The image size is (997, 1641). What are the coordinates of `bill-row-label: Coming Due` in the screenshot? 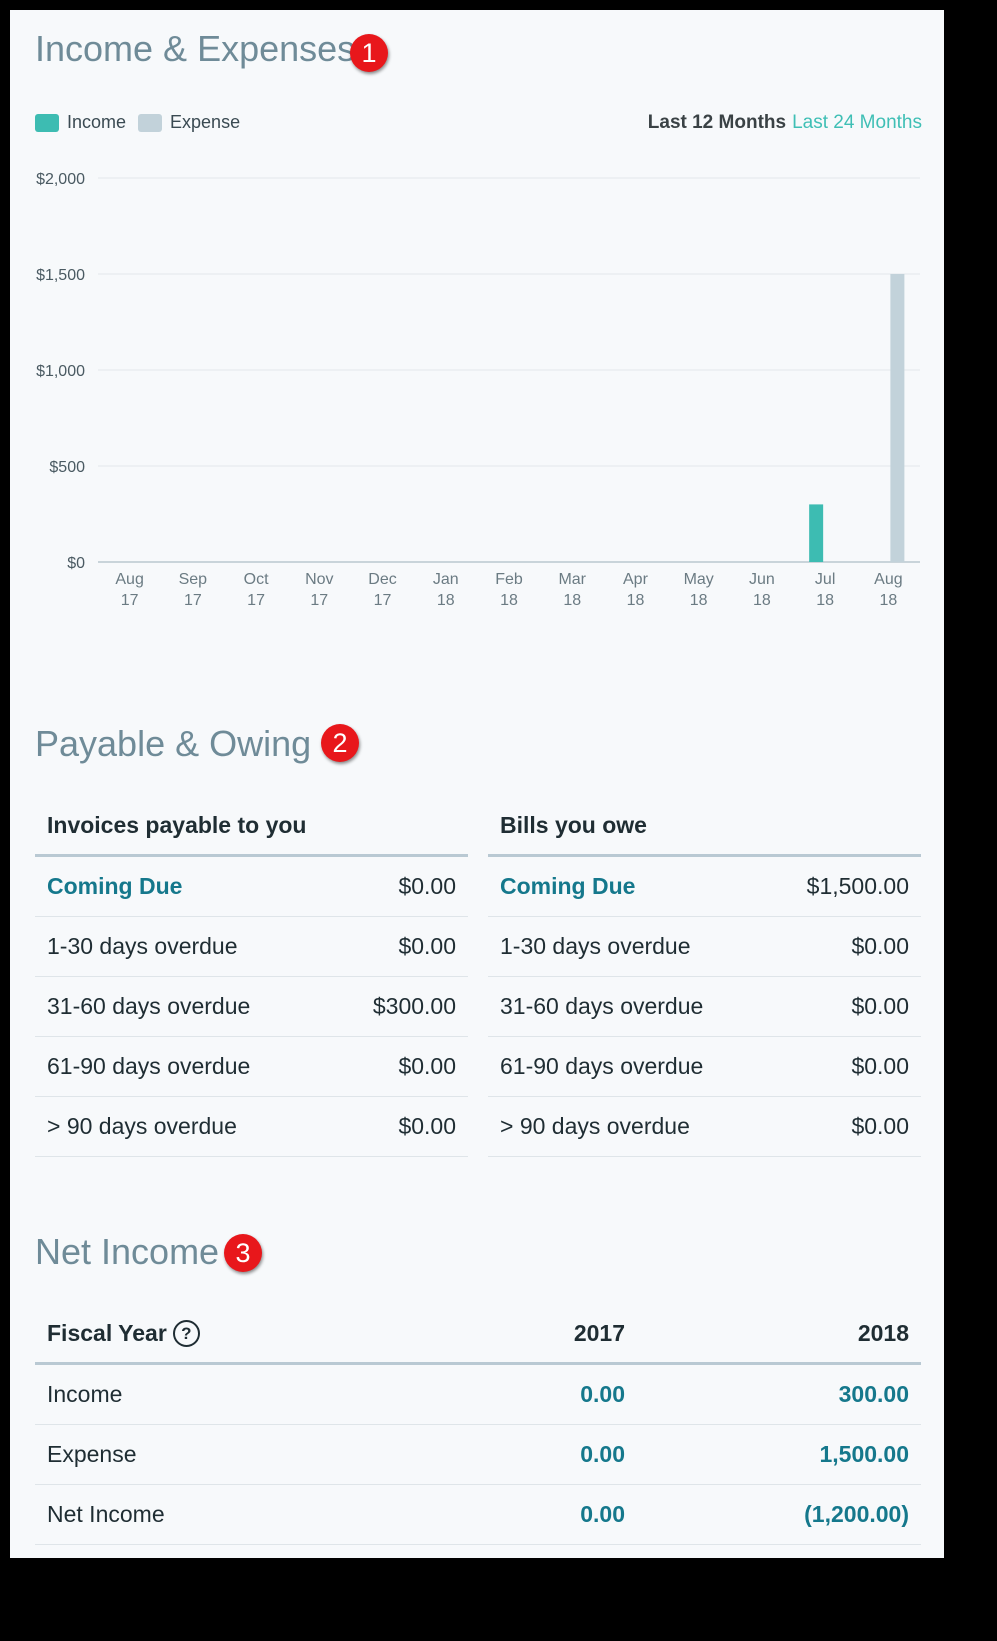 It's located at (627, 886).